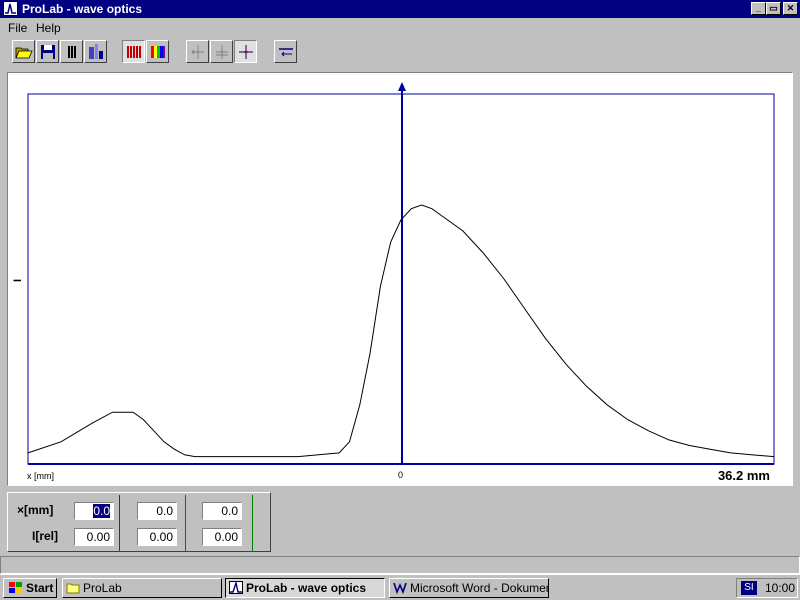 The width and height of the screenshot is (800, 600). I want to click on save-file-button, so click(47, 51).